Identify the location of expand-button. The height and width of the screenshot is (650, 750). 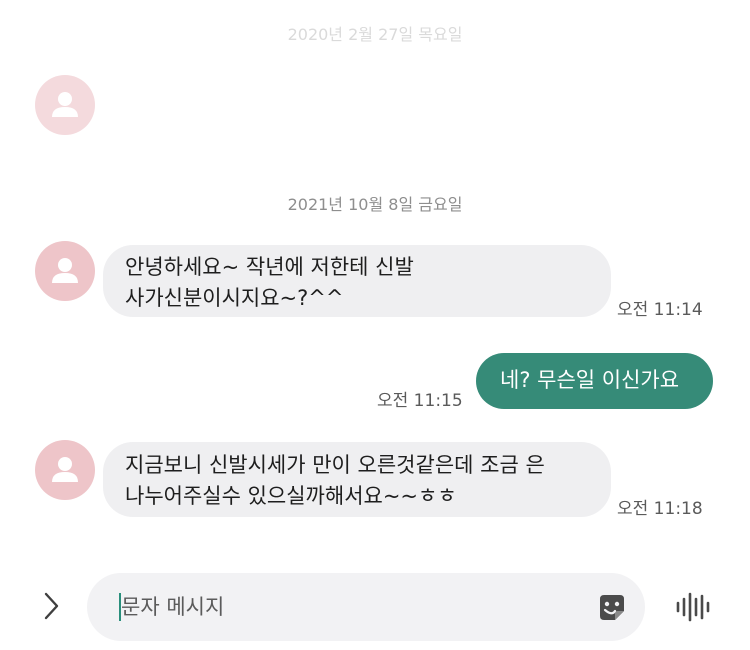
(51, 608).